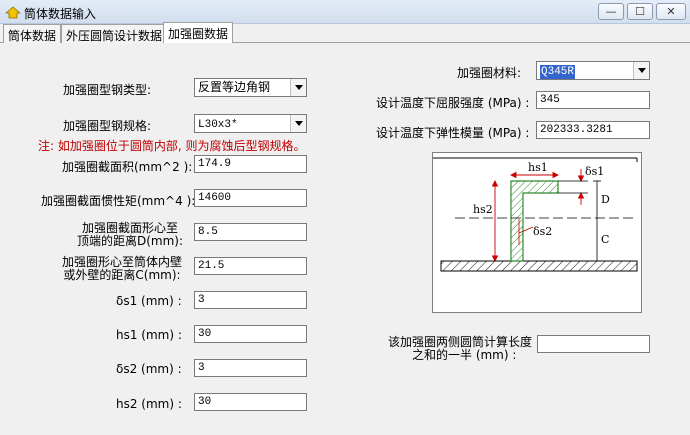 The image size is (690, 435). I want to click on material-label: 加强圈材料:, so click(489, 73).